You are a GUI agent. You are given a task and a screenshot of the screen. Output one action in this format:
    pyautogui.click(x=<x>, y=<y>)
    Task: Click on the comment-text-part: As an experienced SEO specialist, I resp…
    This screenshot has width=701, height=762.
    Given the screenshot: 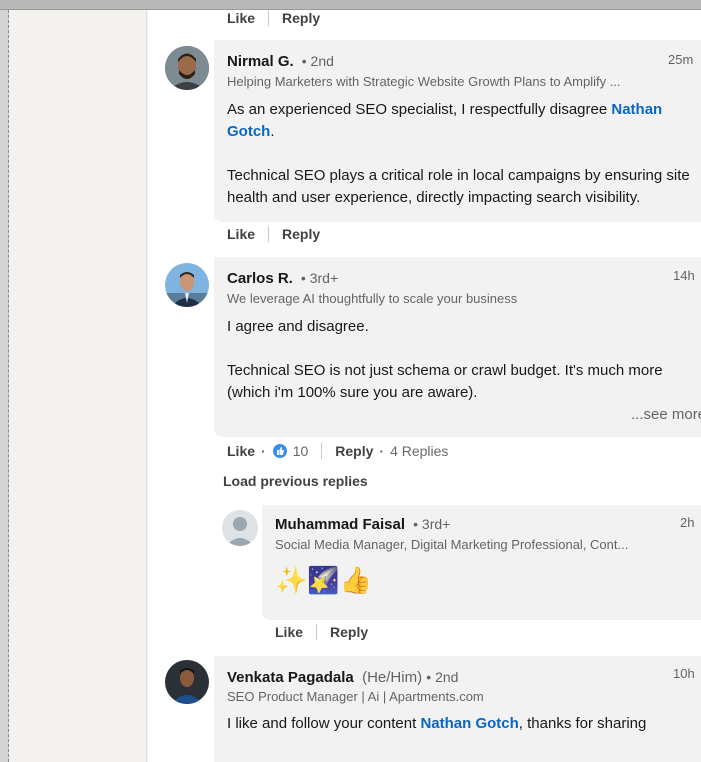 What is the action you would take?
    pyautogui.click(x=419, y=109)
    